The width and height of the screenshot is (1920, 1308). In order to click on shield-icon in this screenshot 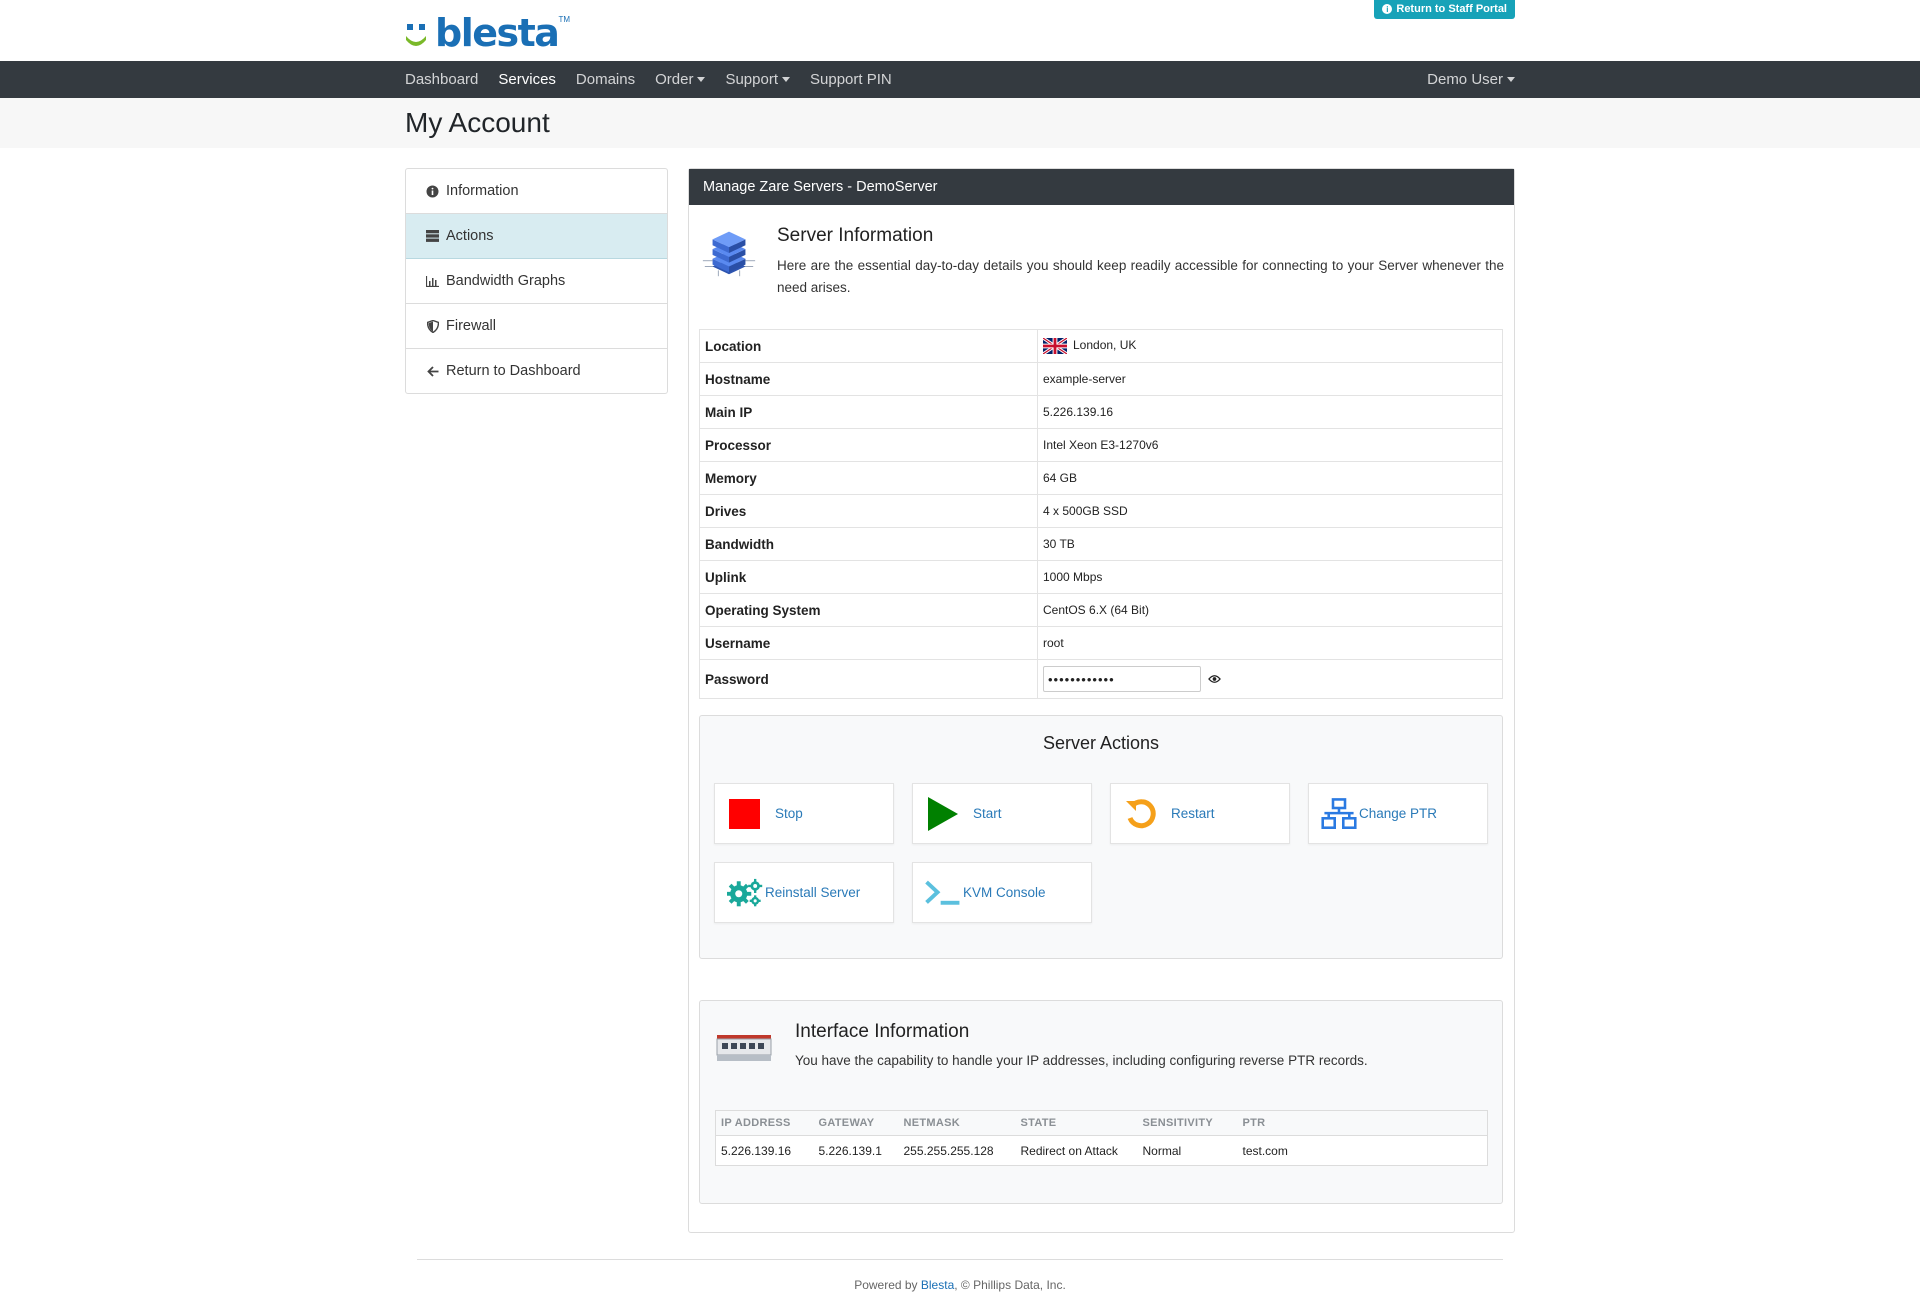, I will do `click(432, 326)`.